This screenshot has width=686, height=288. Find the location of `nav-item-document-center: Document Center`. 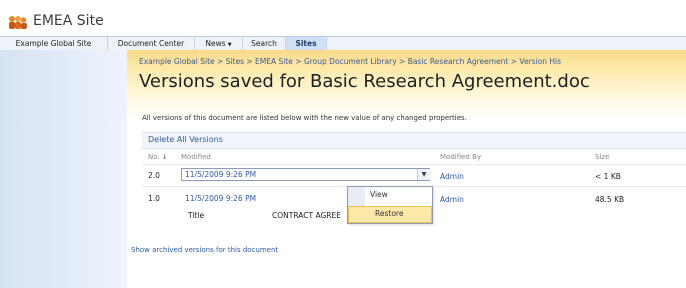

nav-item-document-center: Document Center is located at coordinates (151, 43).